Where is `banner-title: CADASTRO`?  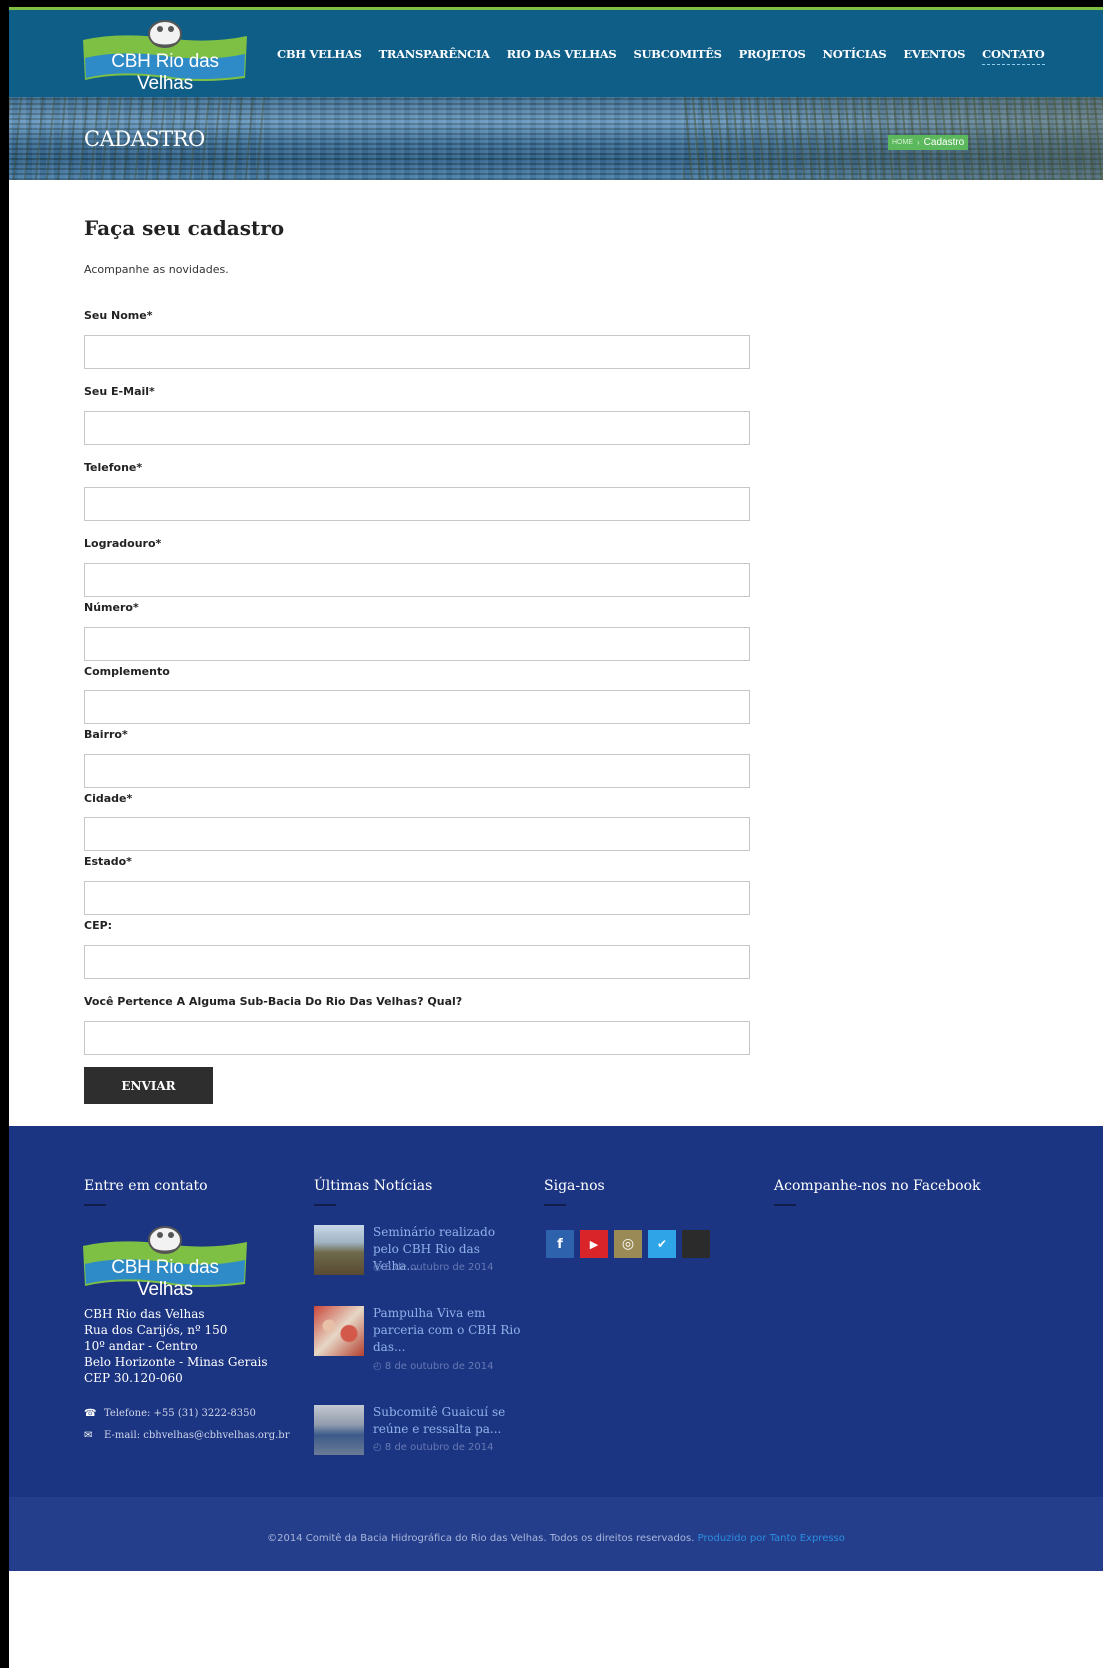
banner-title: CADASTRO is located at coordinates (144, 139).